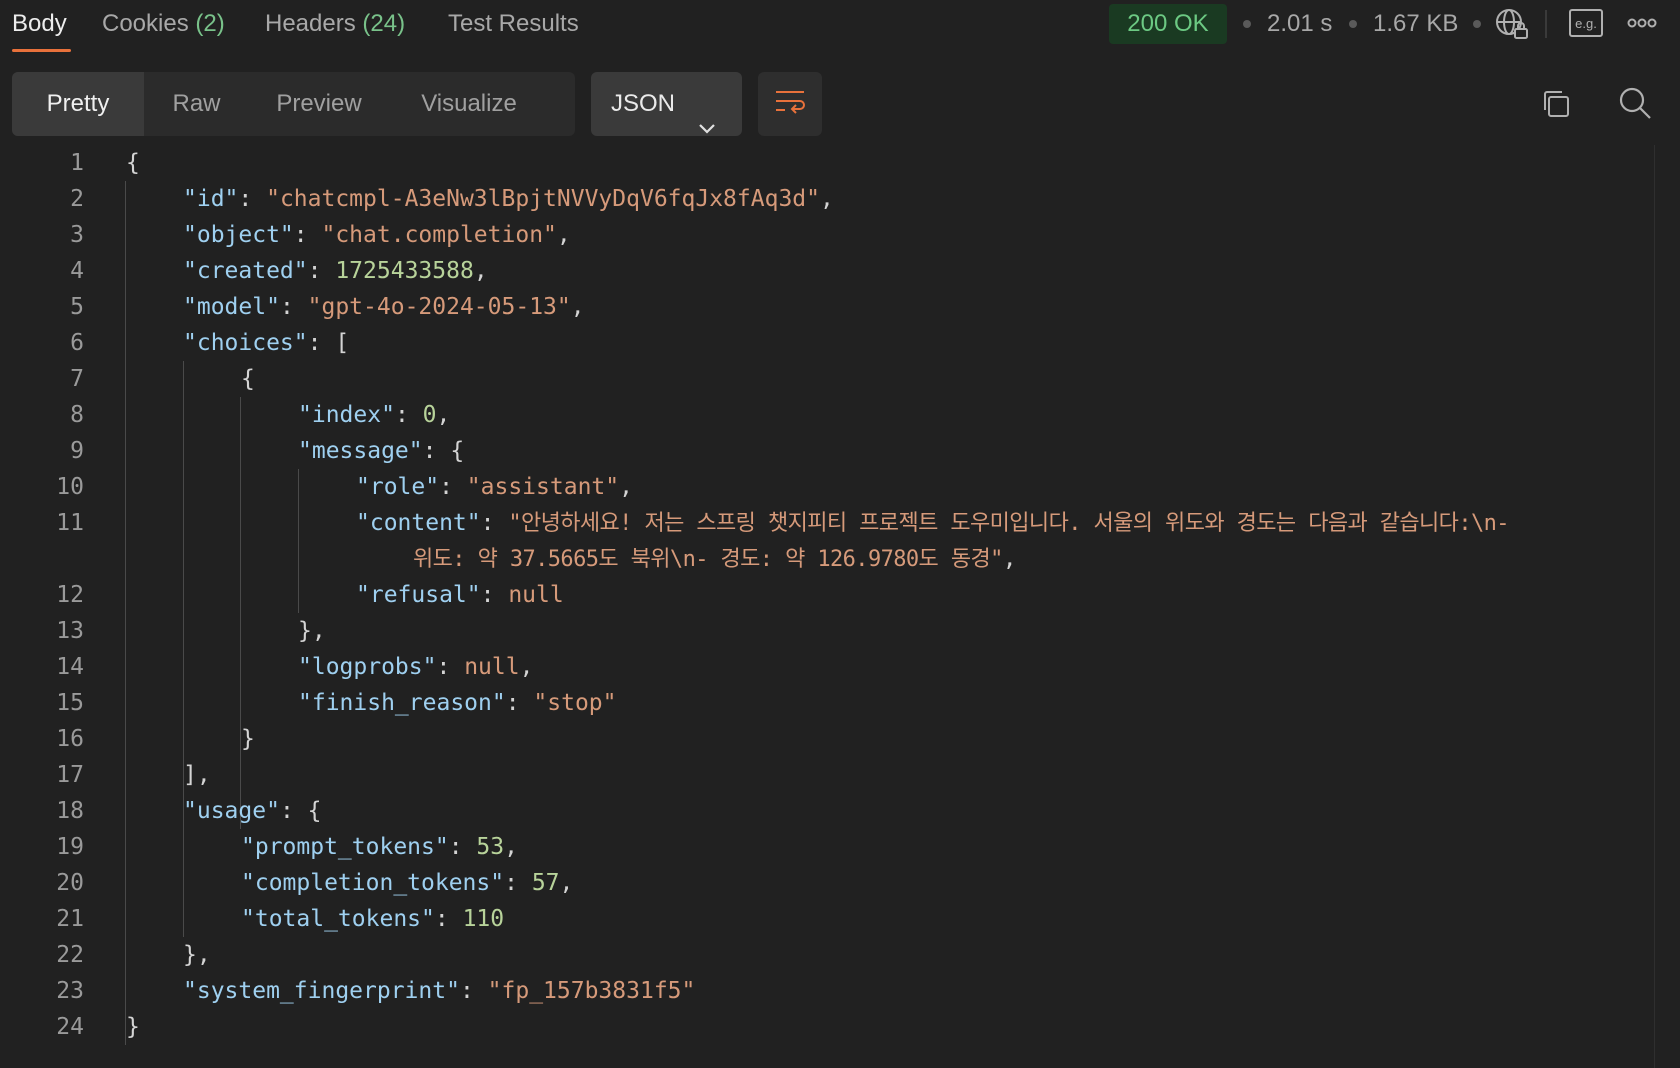 Image resolution: width=1680 pixels, height=1068 pixels. I want to click on code-line: "role": "assistant",, so click(494, 487).